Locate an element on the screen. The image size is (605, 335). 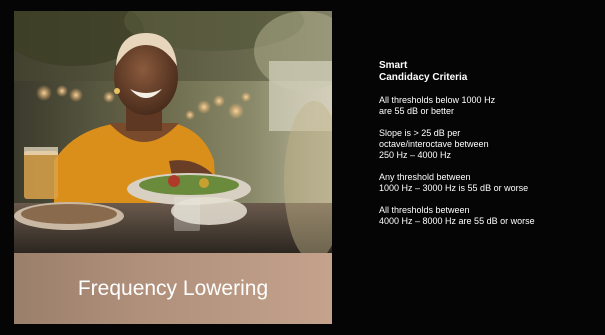
criterion-1-line2: are 55 dB or better is located at coordinates (417, 111).